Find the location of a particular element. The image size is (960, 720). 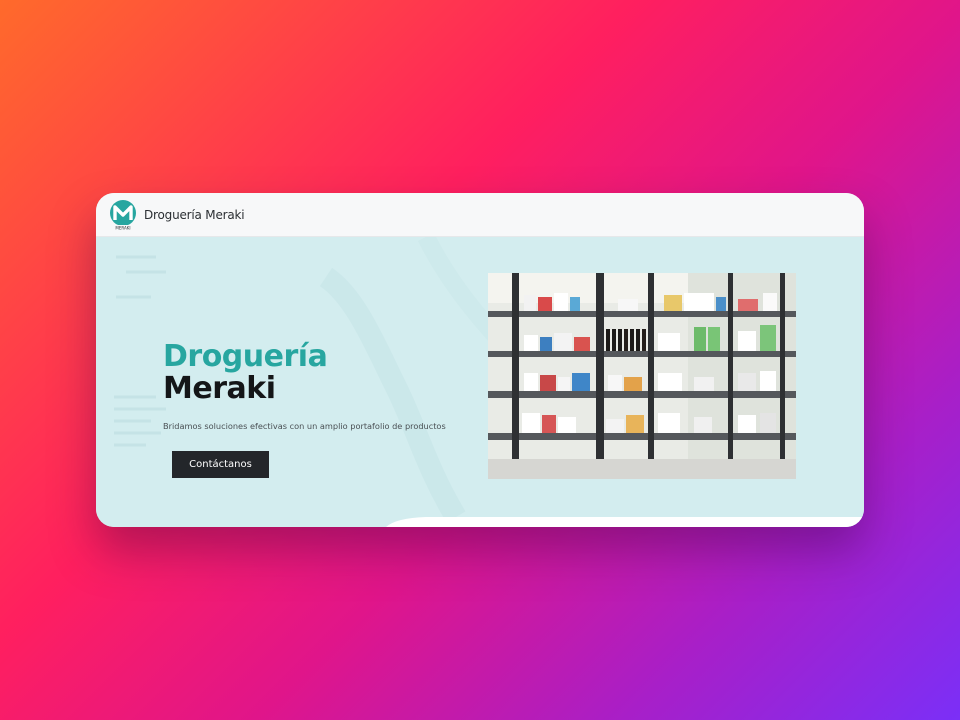

hero-title-line1: Droguería is located at coordinates (245, 356).